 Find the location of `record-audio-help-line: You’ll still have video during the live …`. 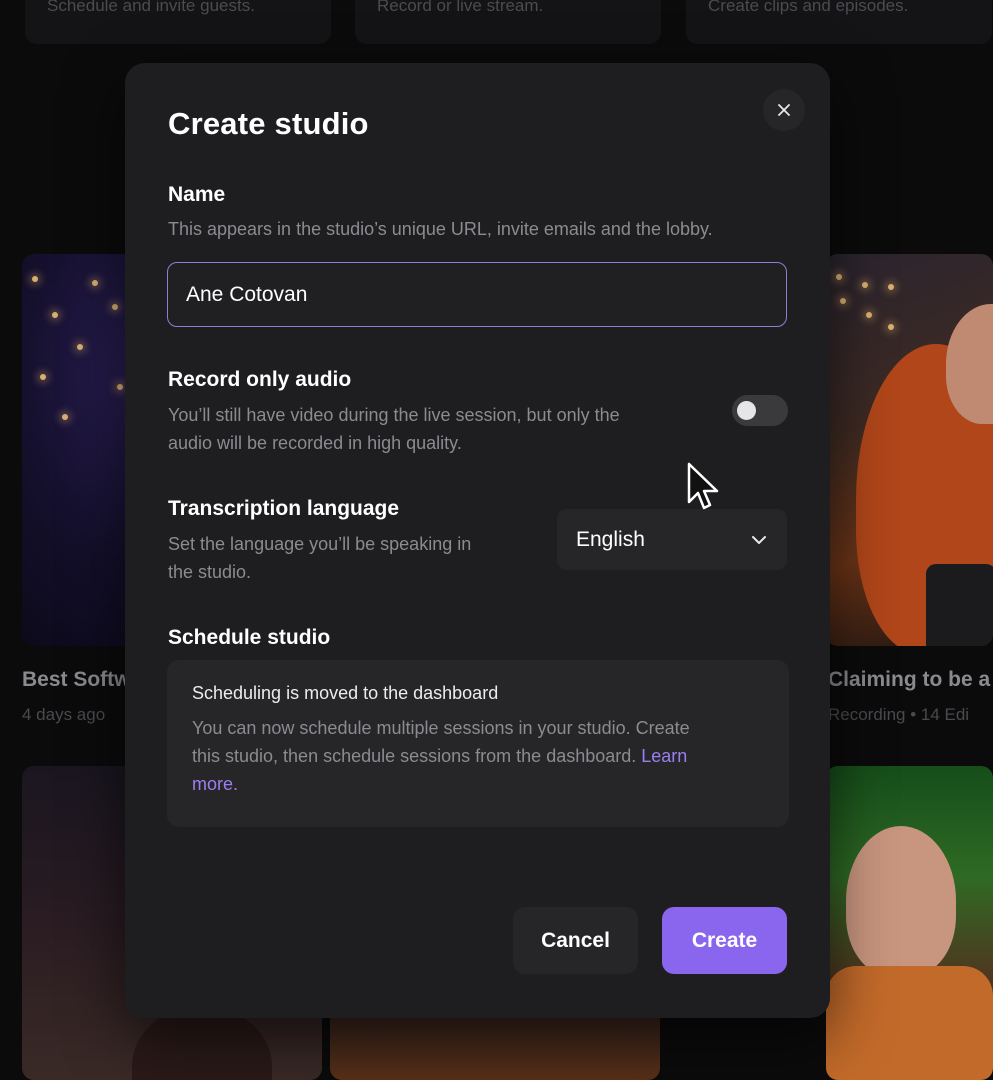

record-audio-help-line: You’ll still have video during the live … is located at coordinates (394, 415).